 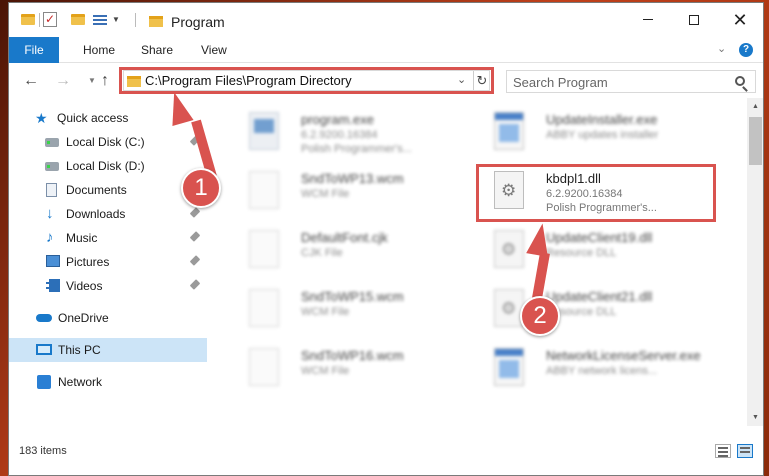 I want to click on file-item-updateclient21: ⚙ UpdateClient21.dll Resource DLL, so click(x=586, y=311).